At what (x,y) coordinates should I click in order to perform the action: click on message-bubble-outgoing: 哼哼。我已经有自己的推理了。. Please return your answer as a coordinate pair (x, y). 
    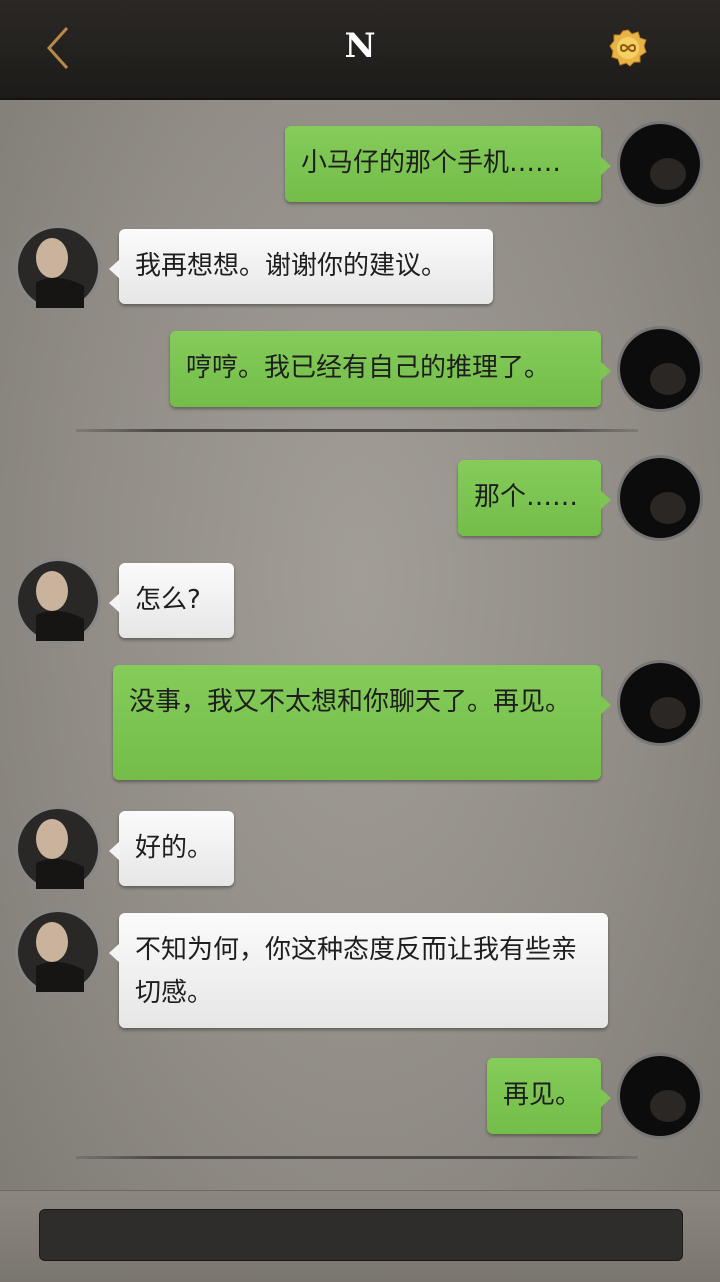
    Looking at the image, I should click on (390, 369).